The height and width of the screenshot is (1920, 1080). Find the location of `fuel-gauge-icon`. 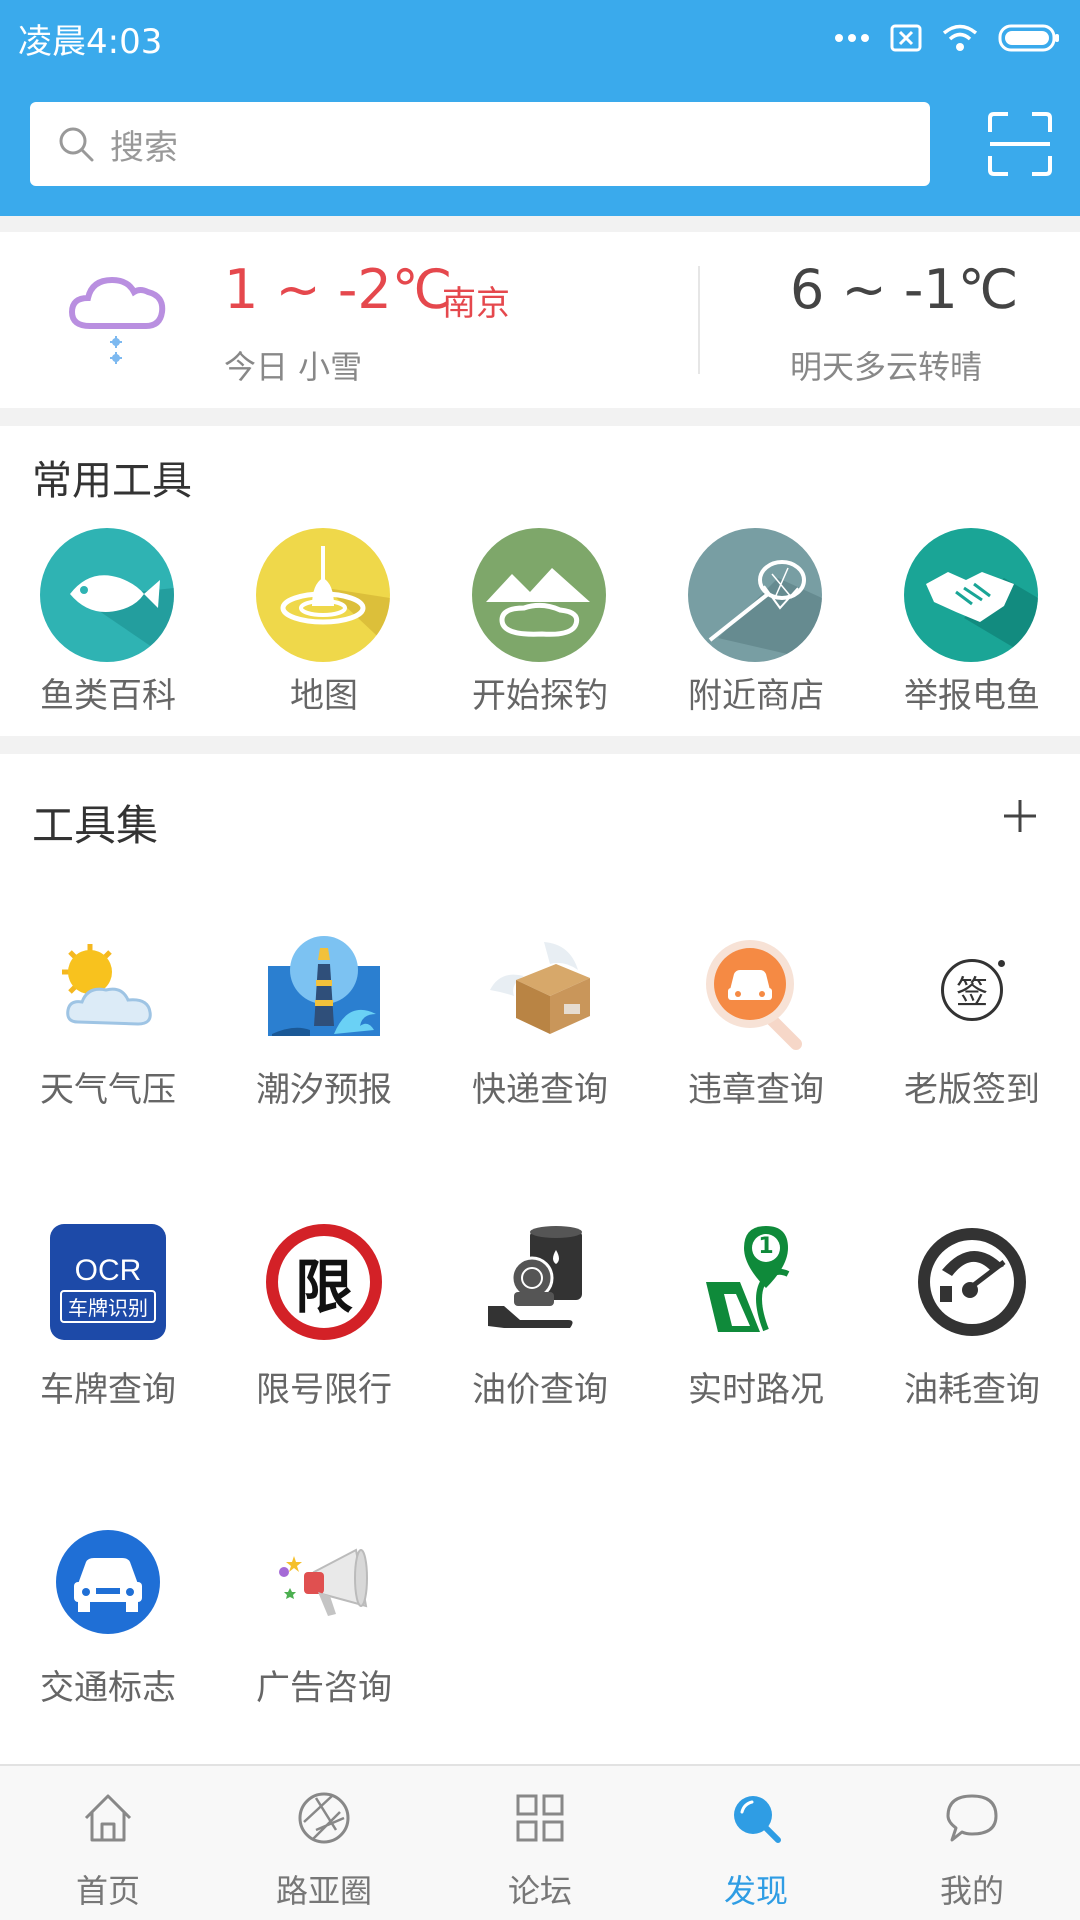

fuel-gauge-icon is located at coordinates (972, 1282).